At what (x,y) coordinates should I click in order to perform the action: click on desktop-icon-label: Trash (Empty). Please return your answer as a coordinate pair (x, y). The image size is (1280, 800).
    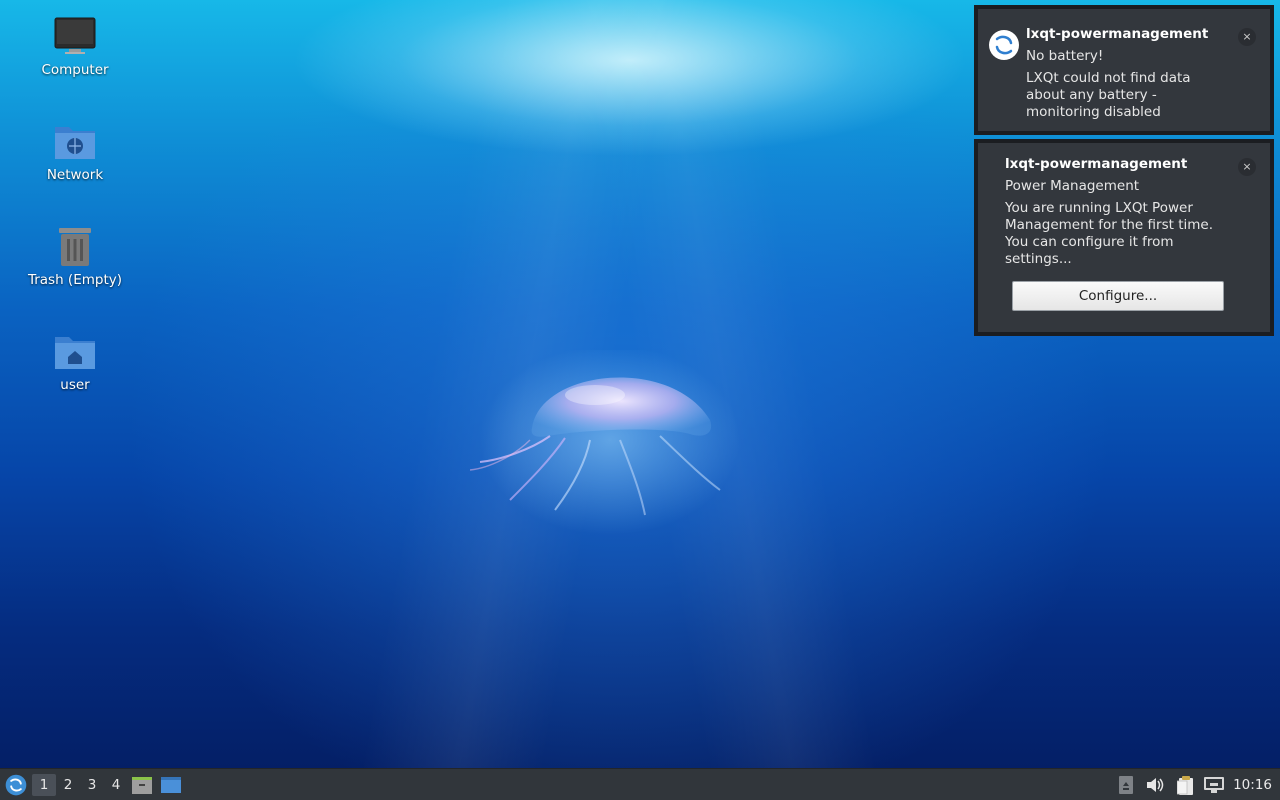
    Looking at the image, I should click on (75, 280).